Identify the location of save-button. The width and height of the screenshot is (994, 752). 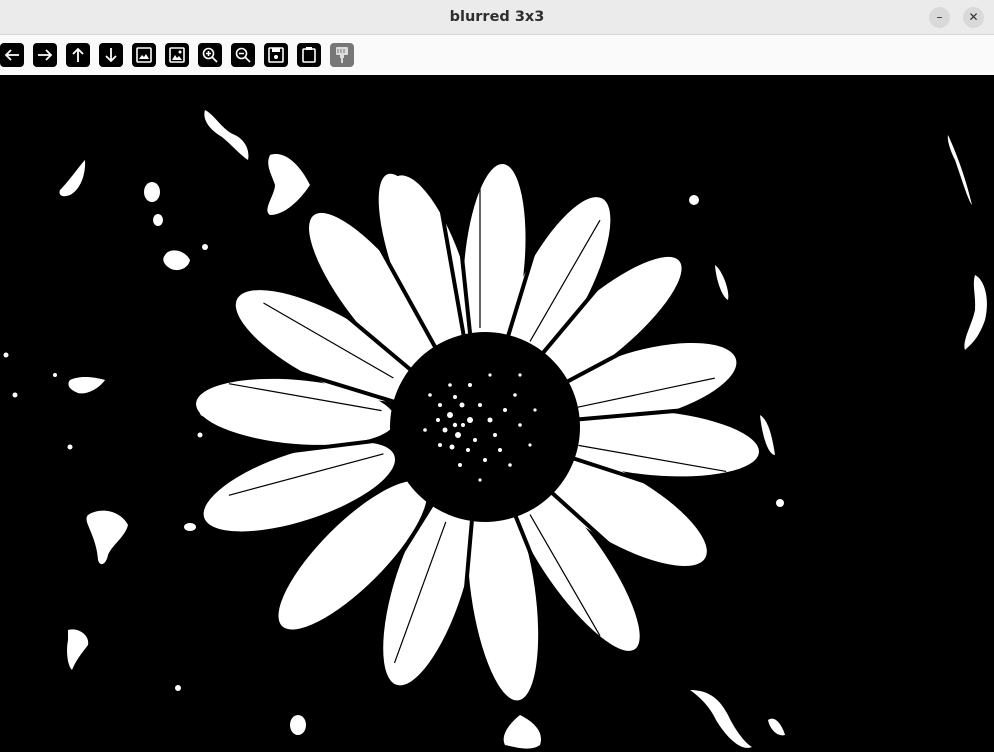
(276, 55).